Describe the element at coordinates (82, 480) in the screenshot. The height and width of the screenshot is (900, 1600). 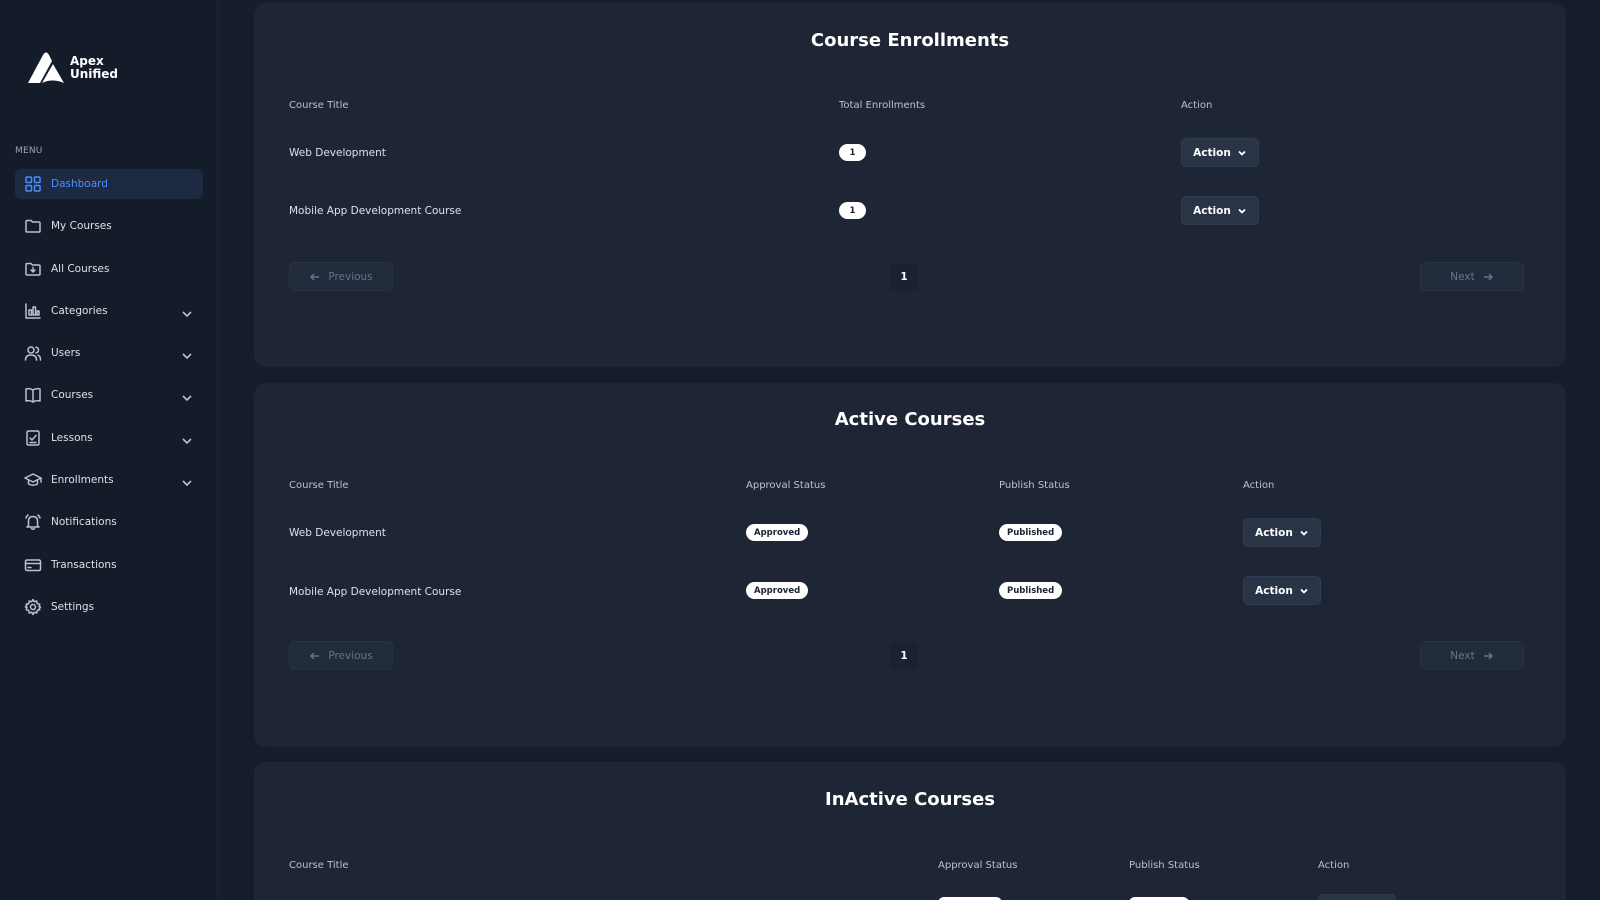
I see `sidebar-item-label: Enrollments` at that location.